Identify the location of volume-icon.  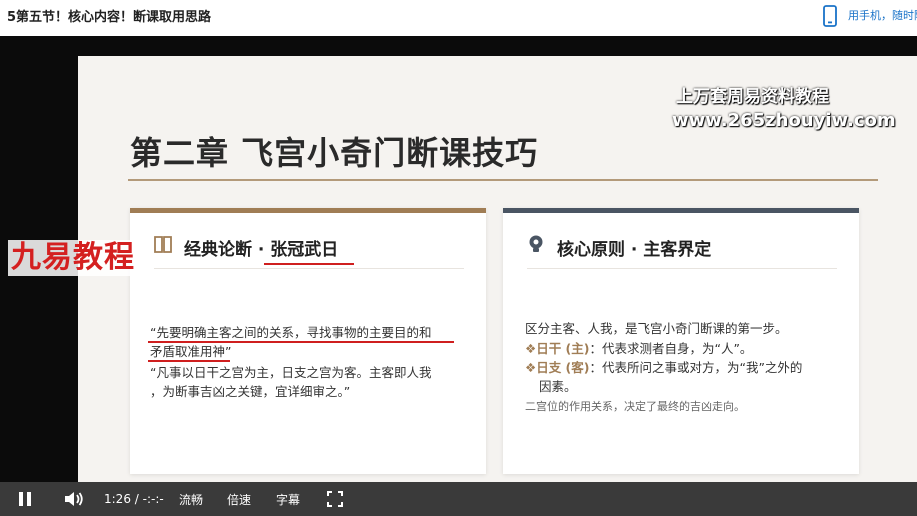
(74, 499).